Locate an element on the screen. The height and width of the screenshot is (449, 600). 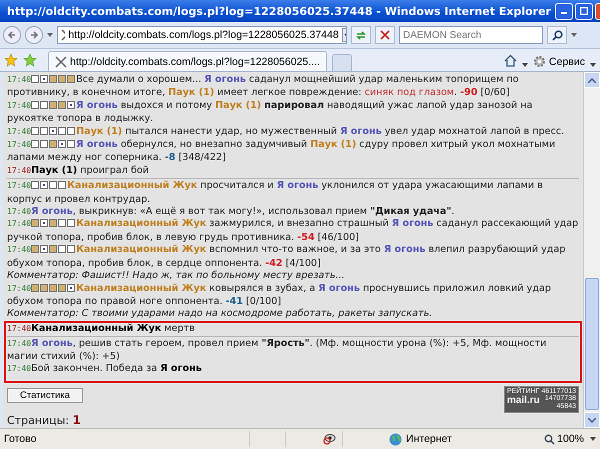
back-arrow-icon is located at coordinates (12, 35).